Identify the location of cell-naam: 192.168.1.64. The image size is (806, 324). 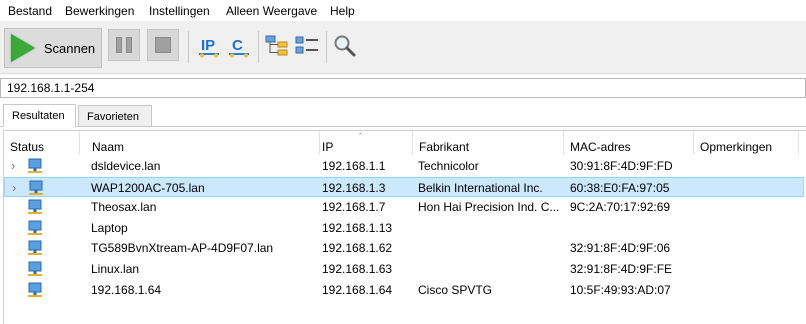
(126, 289).